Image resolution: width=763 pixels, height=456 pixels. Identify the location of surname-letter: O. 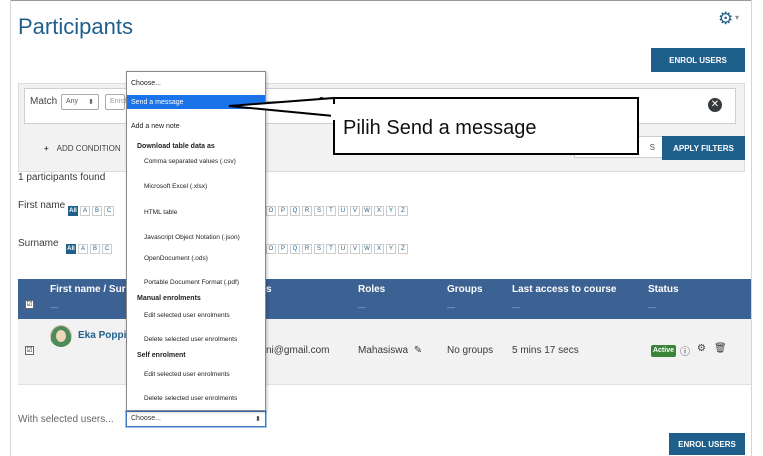
(271, 249).